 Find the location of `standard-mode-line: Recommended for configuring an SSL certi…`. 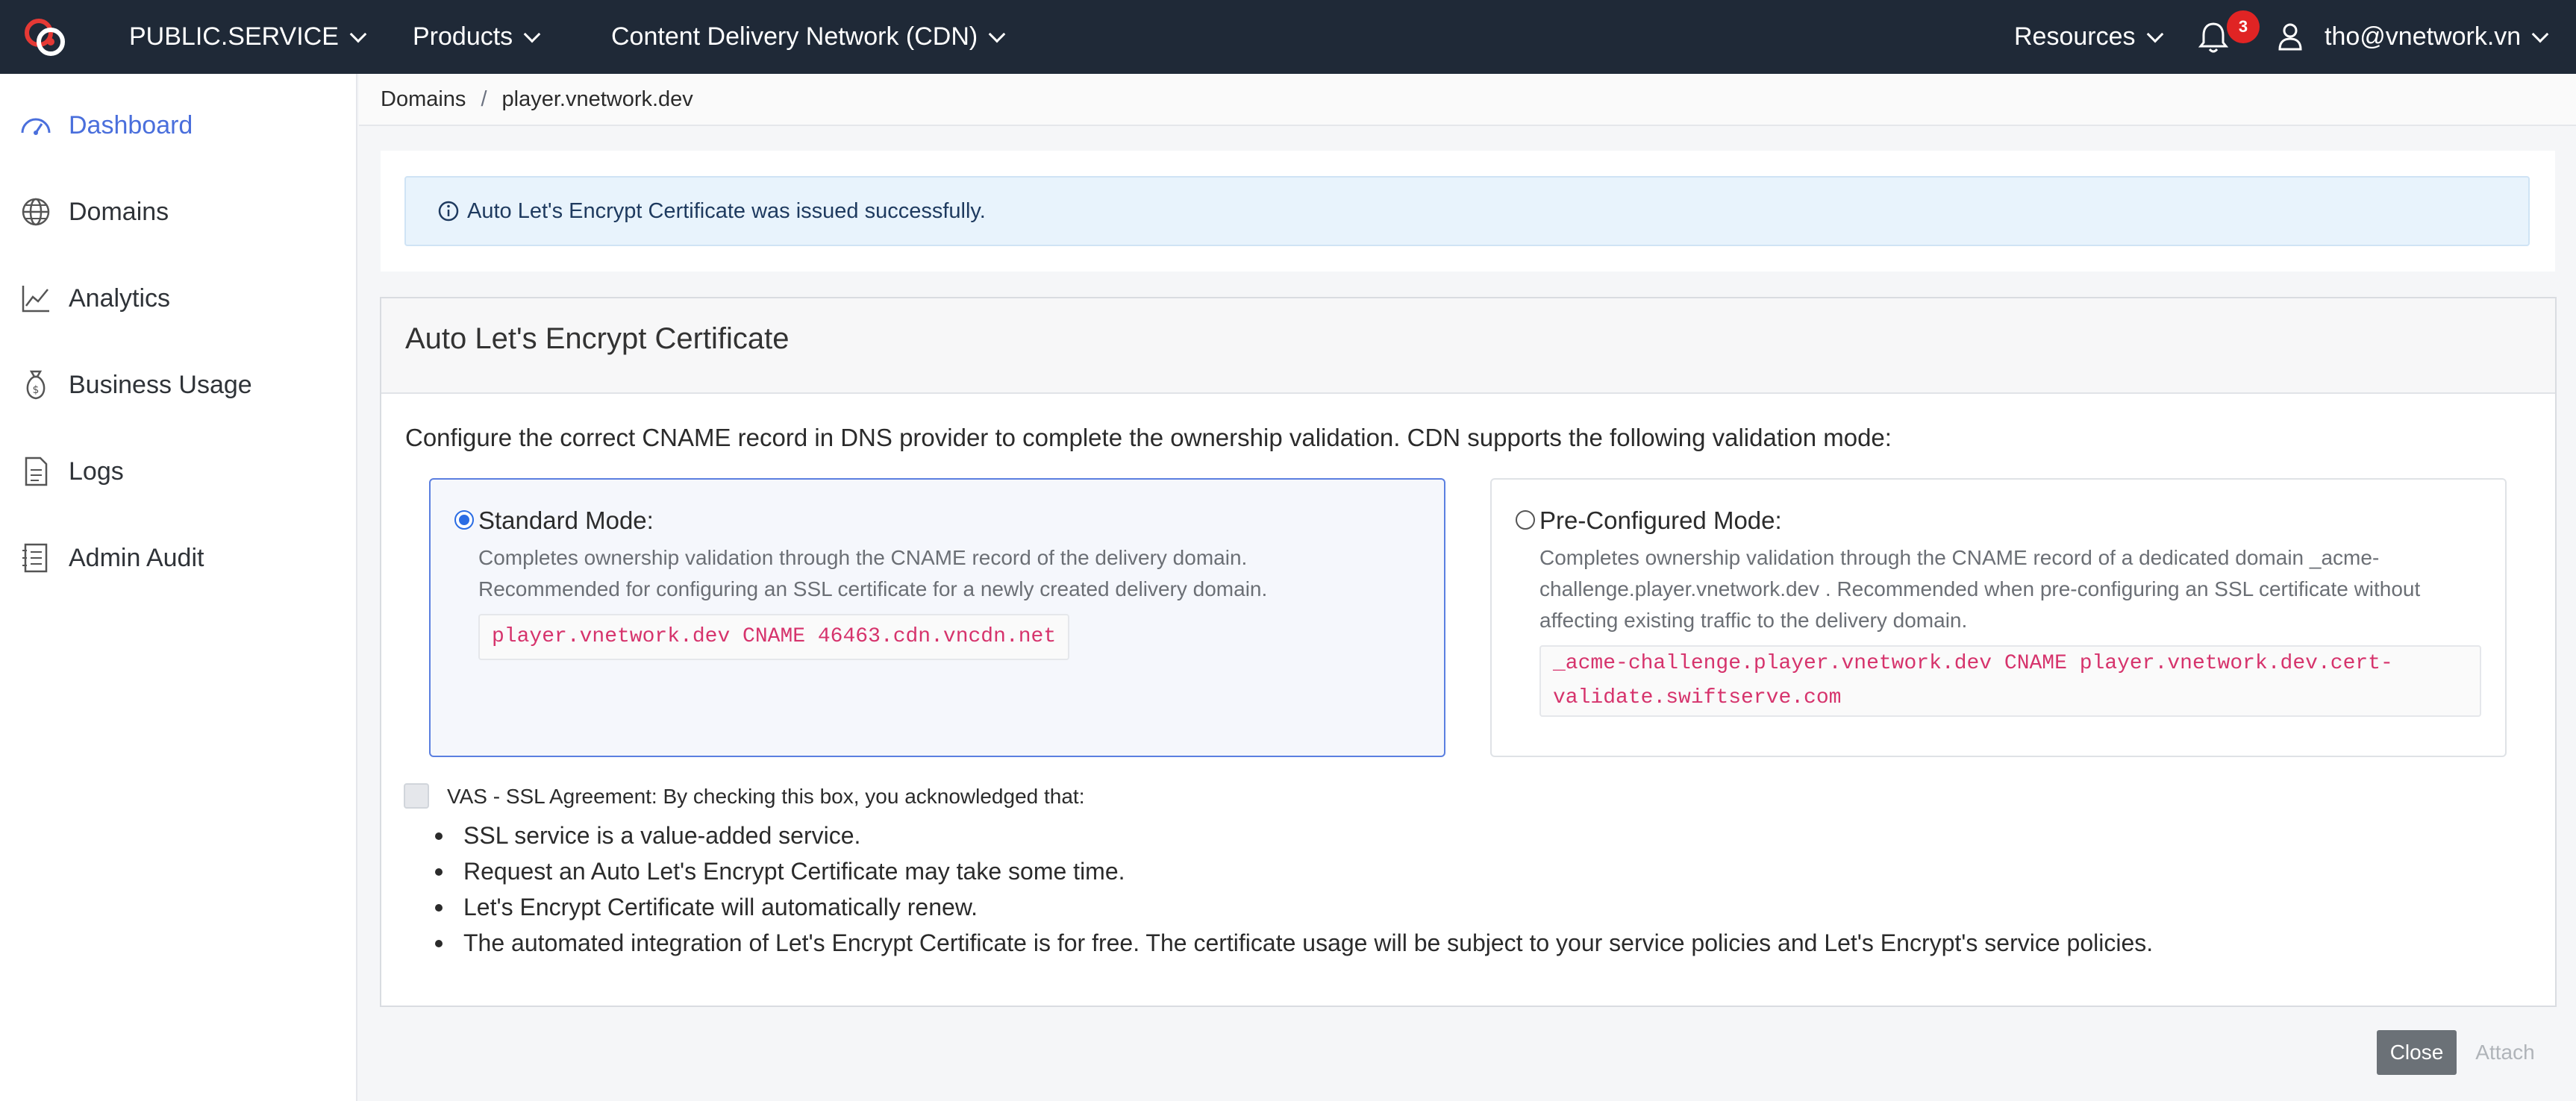

standard-mode-line: Recommended for configuring an SSL certi… is located at coordinates (873, 588).